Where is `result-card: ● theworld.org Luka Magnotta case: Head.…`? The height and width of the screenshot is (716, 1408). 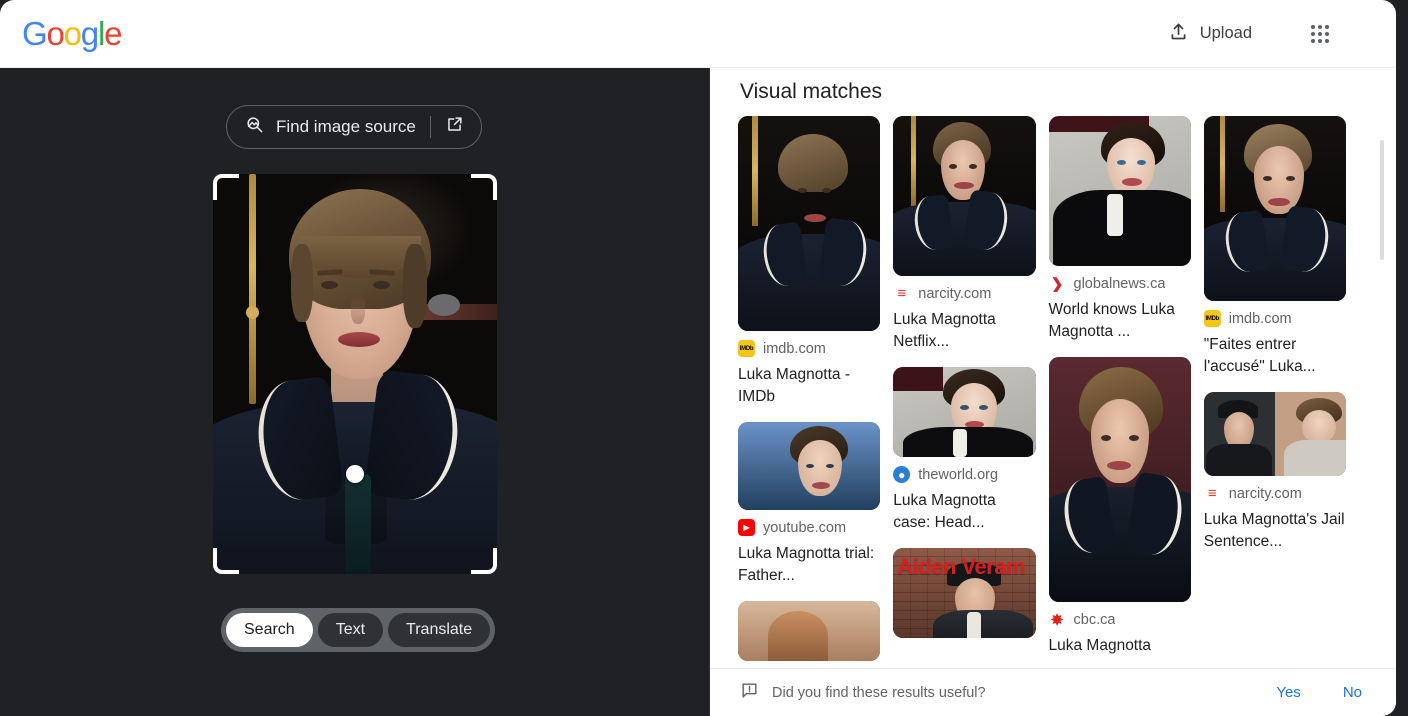
result-card: ● theworld.org Luka Magnotta case: Head.… is located at coordinates (964, 450).